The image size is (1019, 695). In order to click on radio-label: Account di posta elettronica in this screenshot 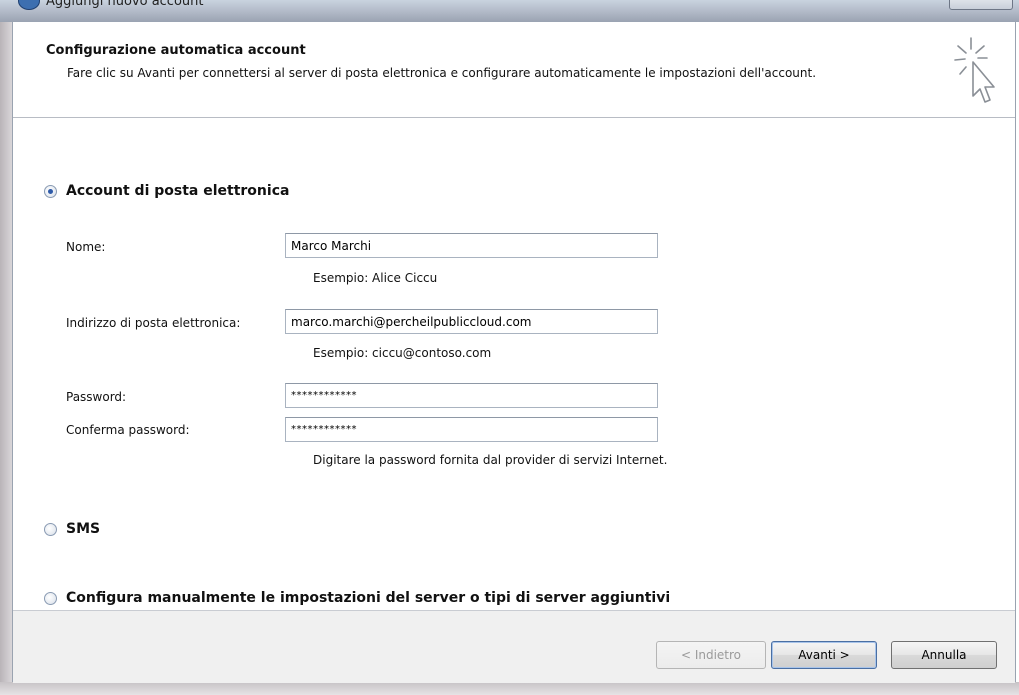, I will do `click(178, 191)`.